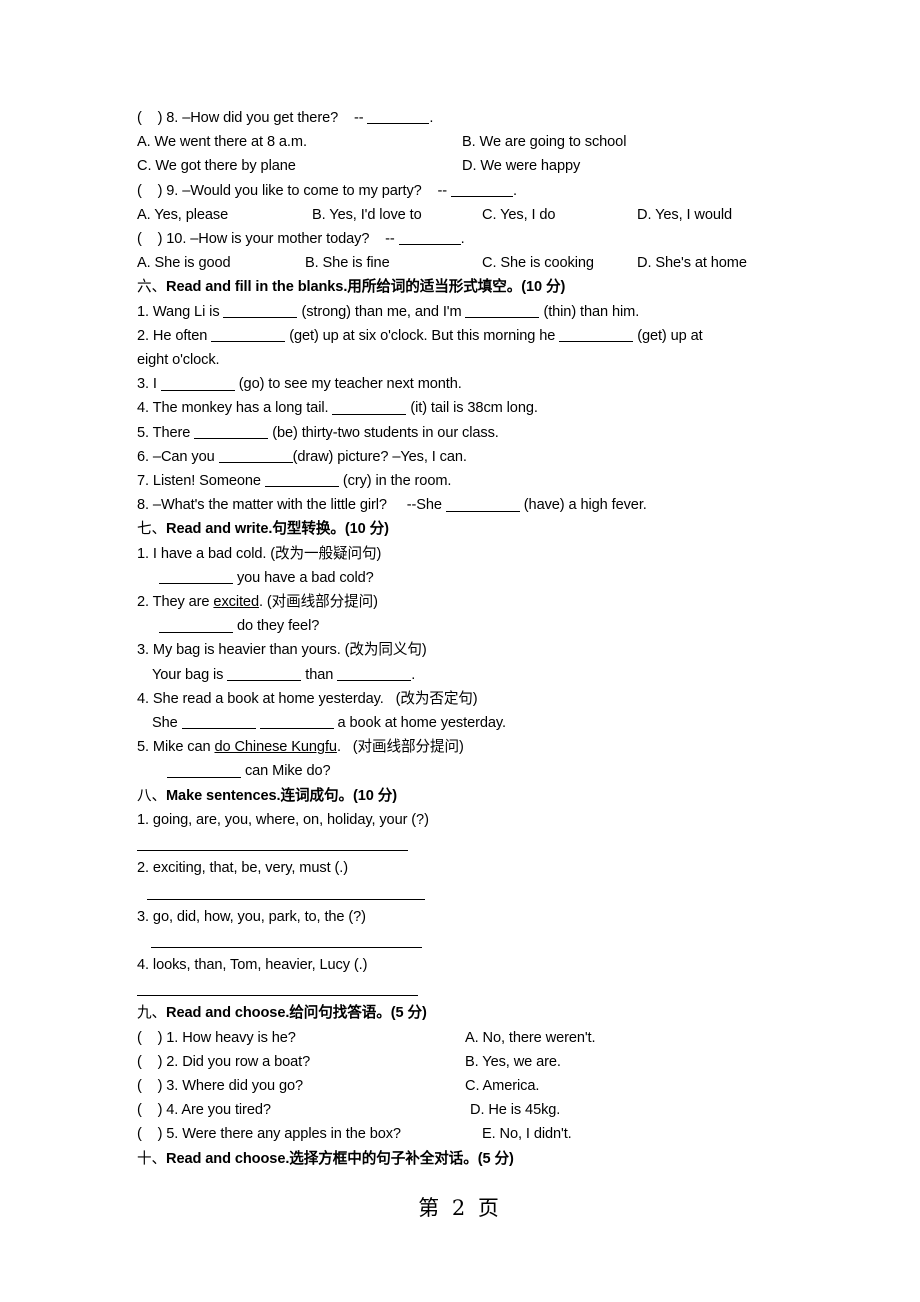 The width and height of the screenshot is (920, 1302). Describe the element at coordinates (317, 795) in the screenshot. I see `section-8-title-cn: 连词成句。` at that location.